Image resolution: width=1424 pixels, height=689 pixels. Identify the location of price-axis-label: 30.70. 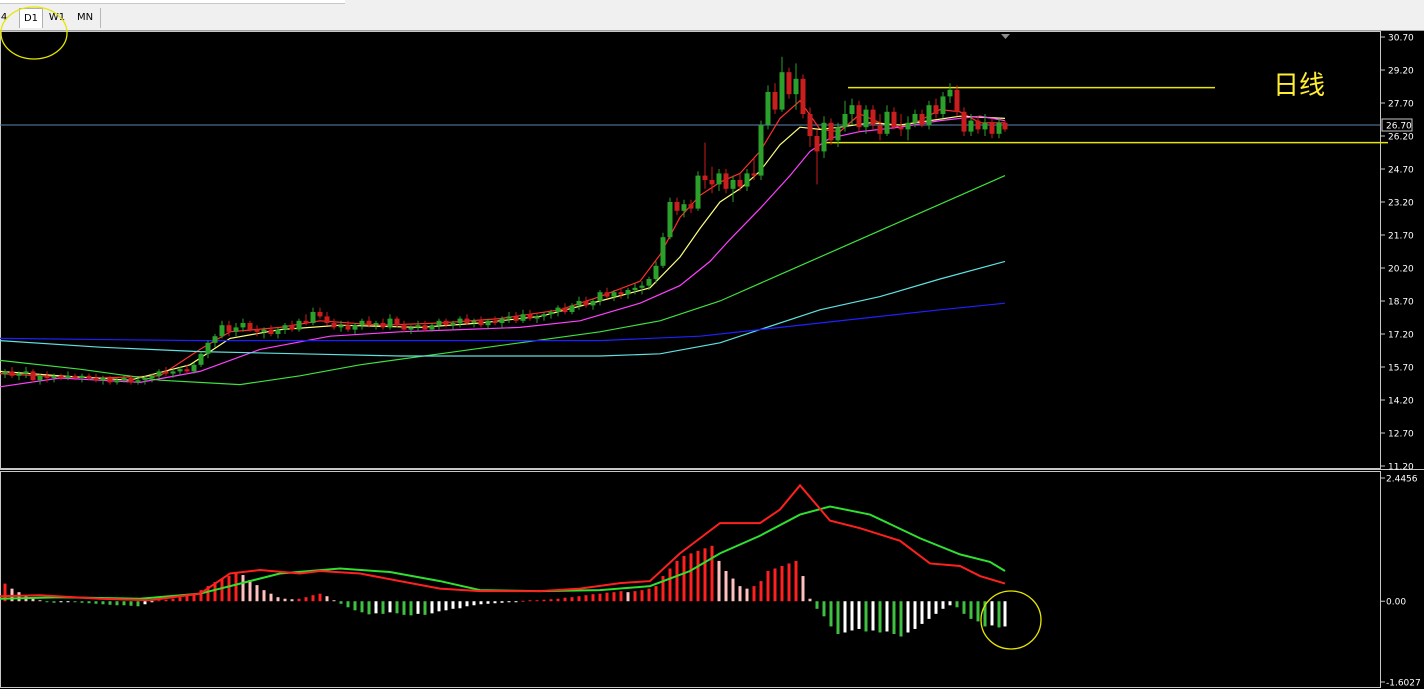
(1401, 39).